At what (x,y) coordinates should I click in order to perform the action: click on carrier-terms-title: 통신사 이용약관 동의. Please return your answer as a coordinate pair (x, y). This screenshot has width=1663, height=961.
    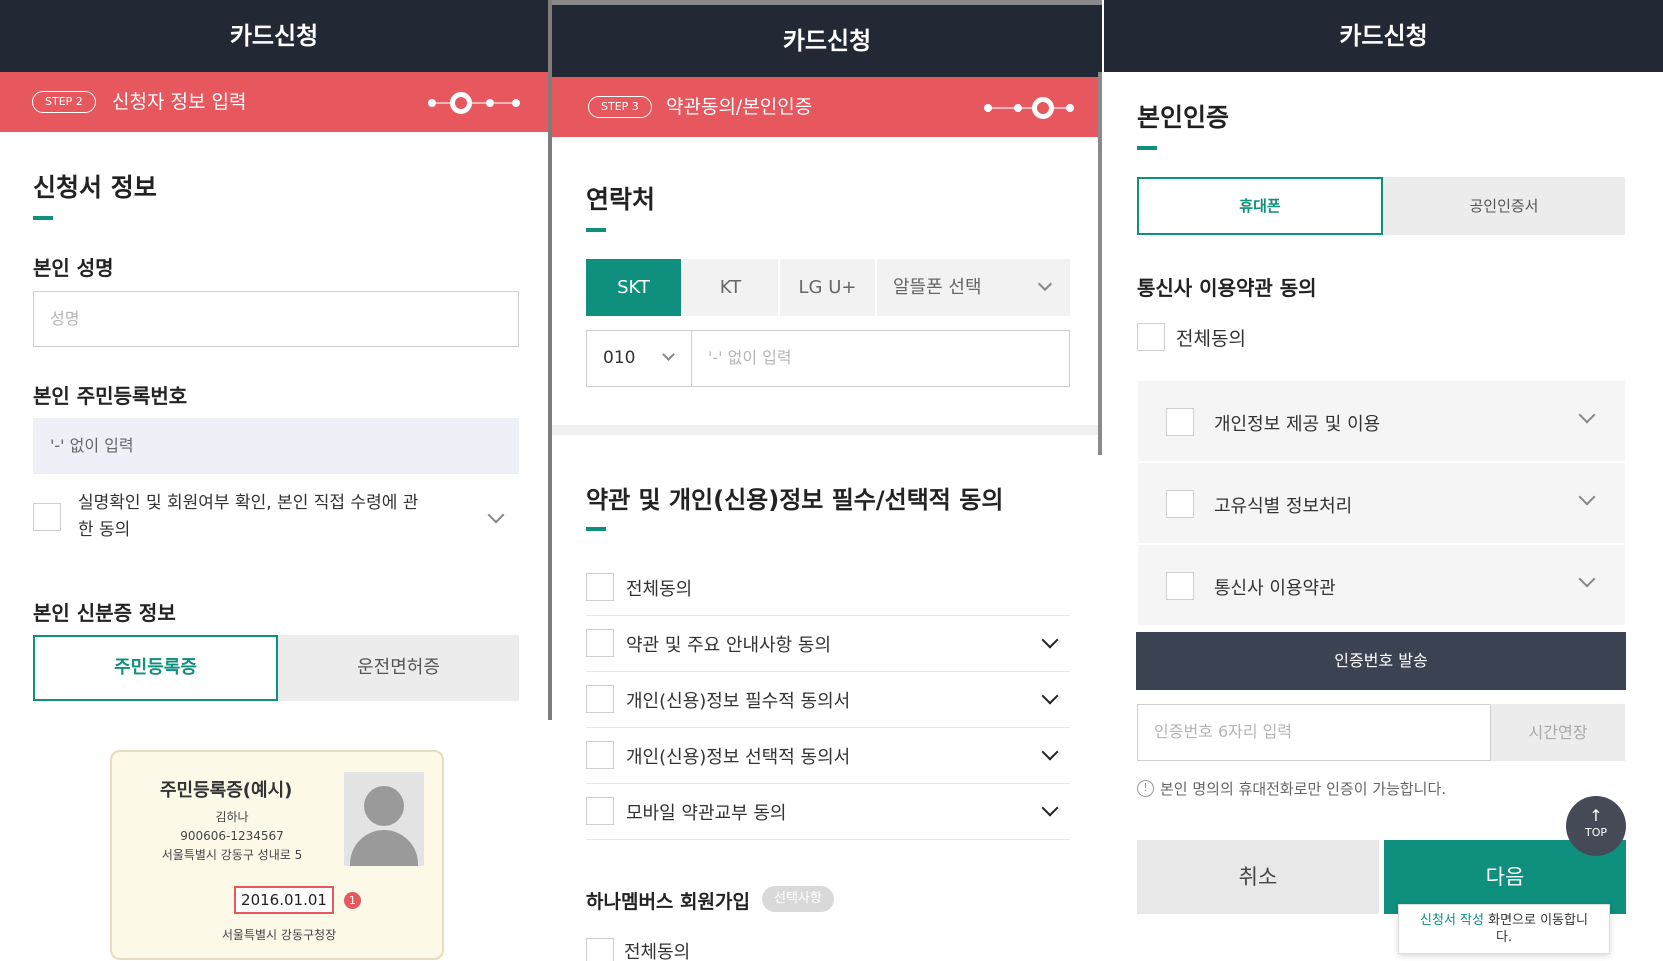
    Looking at the image, I should click on (1227, 288).